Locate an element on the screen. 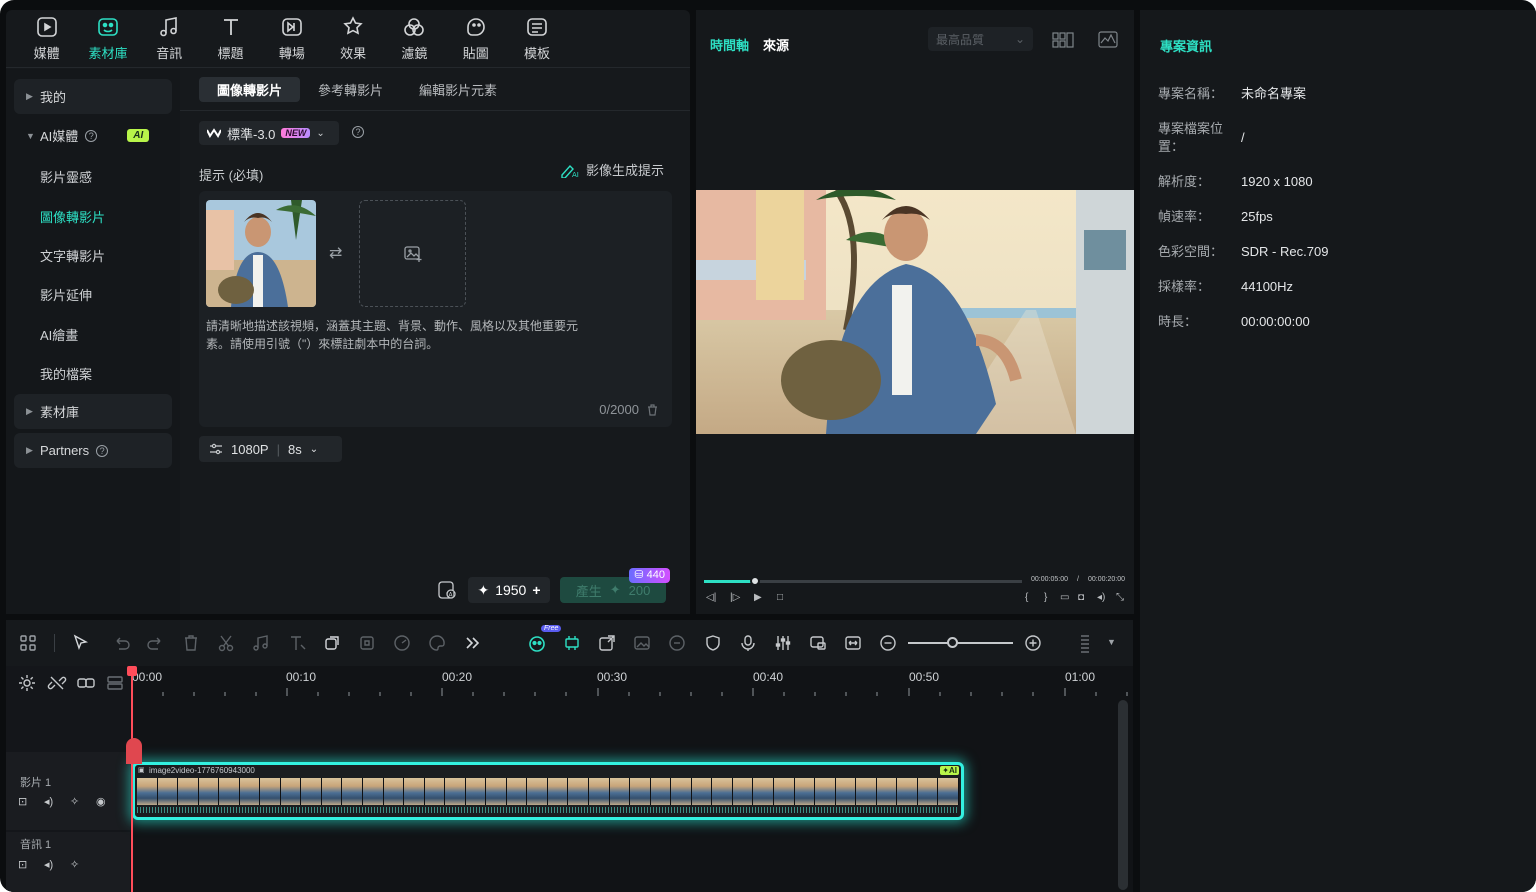  ai-image-icon is located at coordinates (642, 643).